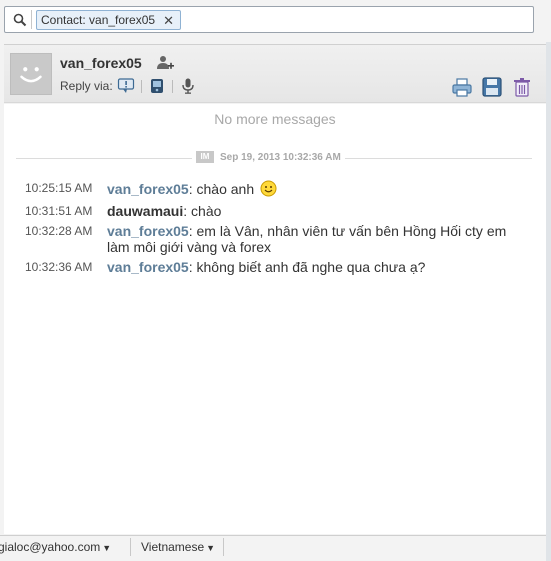  I want to click on account-label: gialoc@yahoo.com, so click(50, 547).